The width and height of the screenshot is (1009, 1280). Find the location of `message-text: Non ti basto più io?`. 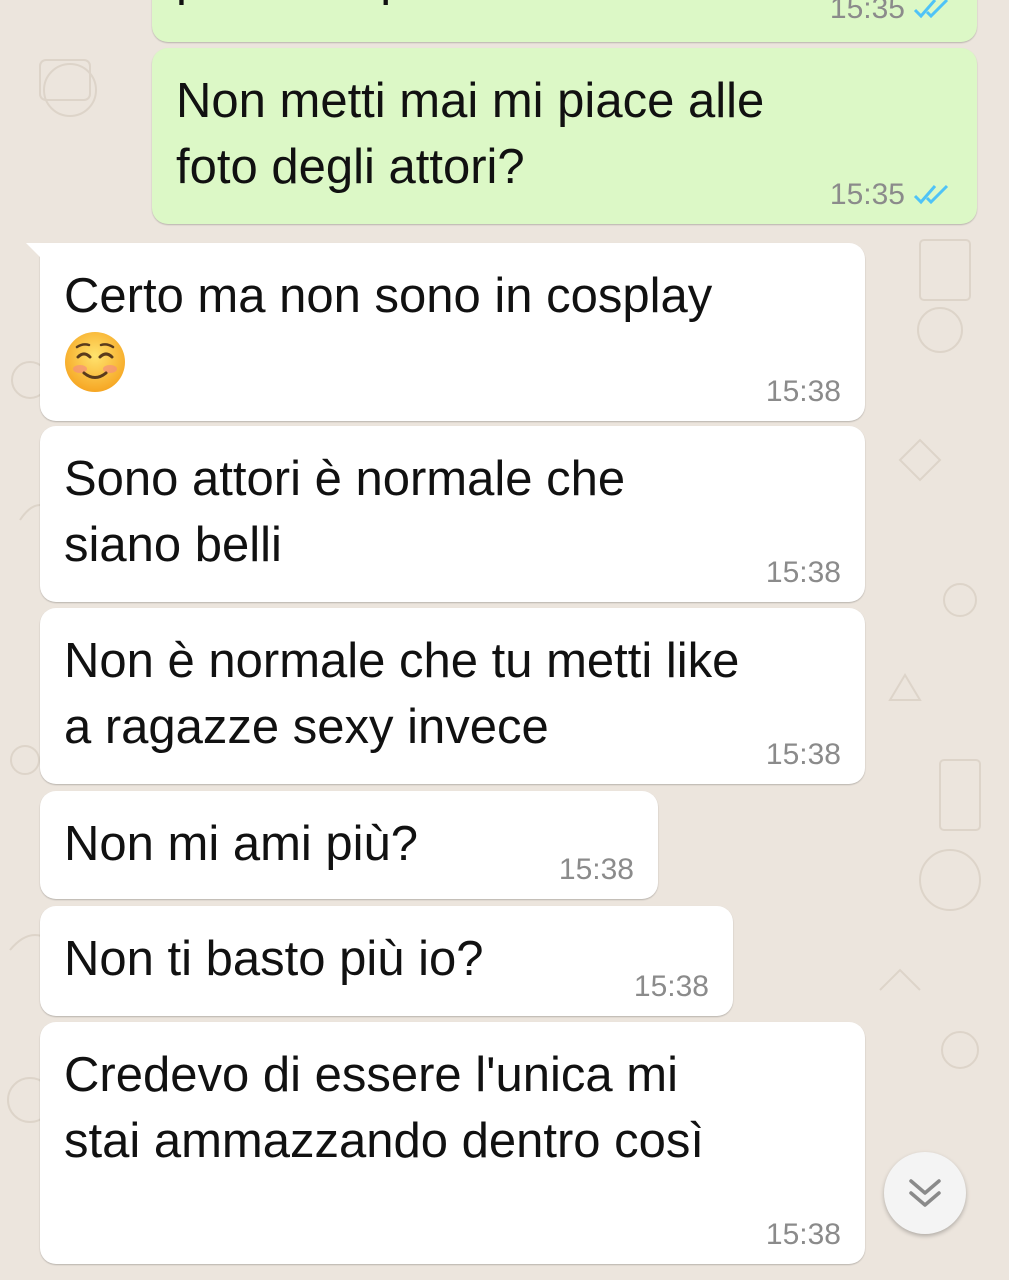

message-text: Non ti basto più io? is located at coordinates (274, 959).